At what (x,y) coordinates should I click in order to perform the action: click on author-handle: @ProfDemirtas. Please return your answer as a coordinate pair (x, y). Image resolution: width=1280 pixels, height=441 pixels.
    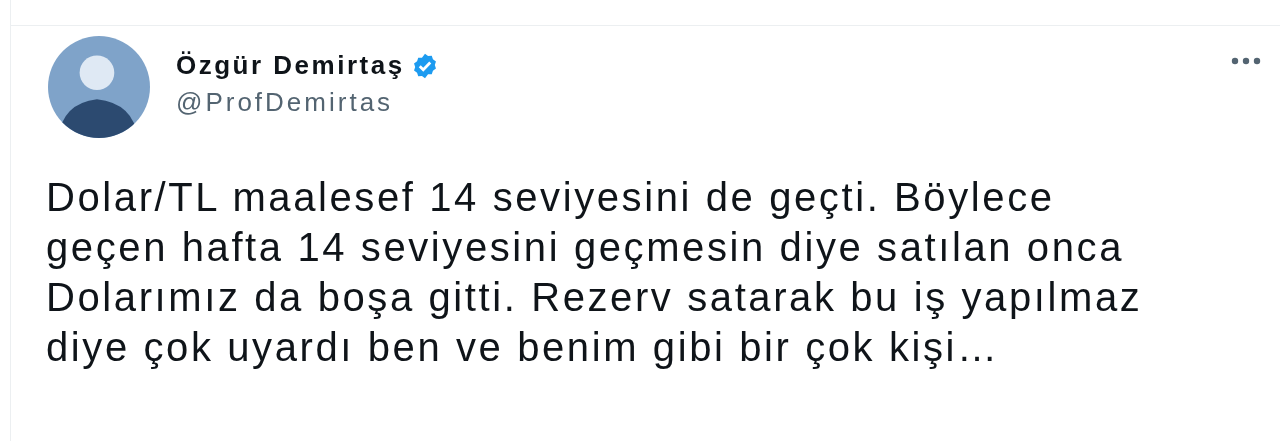
    Looking at the image, I should click on (307, 102).